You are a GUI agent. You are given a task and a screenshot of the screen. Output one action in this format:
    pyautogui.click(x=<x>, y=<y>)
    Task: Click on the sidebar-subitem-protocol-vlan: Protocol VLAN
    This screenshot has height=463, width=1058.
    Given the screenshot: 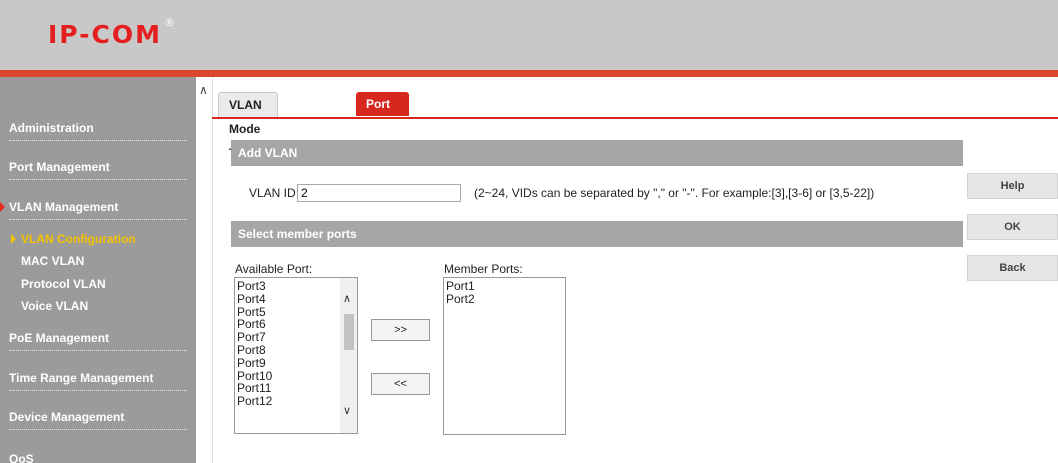 What is the action you would take?
    pyautogui.click(x=63, y=284)
    